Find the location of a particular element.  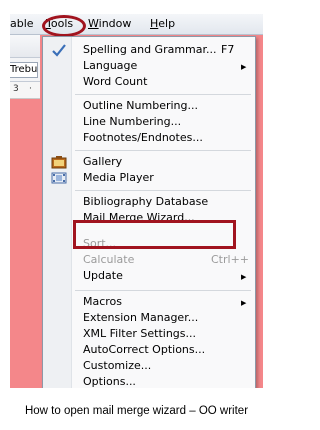

menu-item-bibliography-database: Bibliography Database is located at coordinates (149, 202).